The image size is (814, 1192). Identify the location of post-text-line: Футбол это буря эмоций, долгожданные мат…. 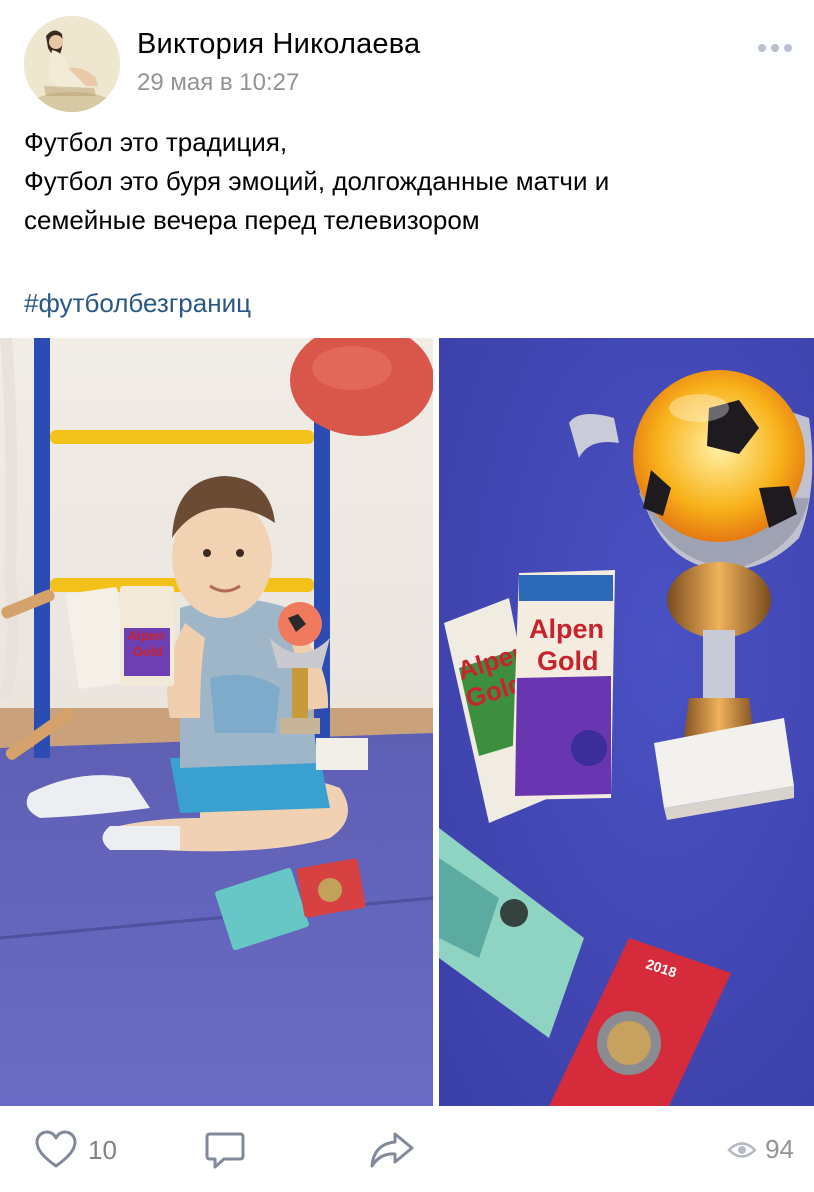
(317, 181).